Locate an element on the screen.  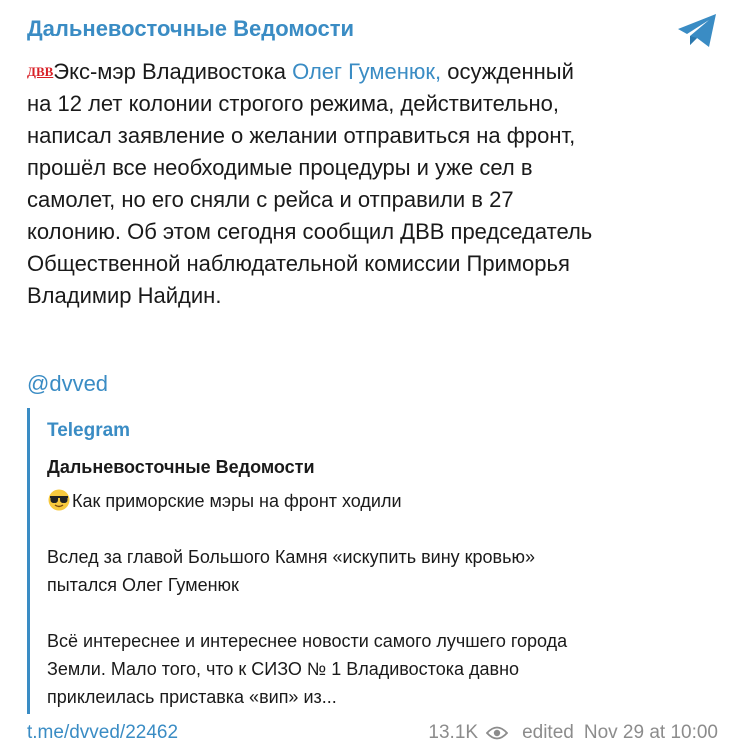
dvv-logo: ДВВ is located at coordinates (40, 71).